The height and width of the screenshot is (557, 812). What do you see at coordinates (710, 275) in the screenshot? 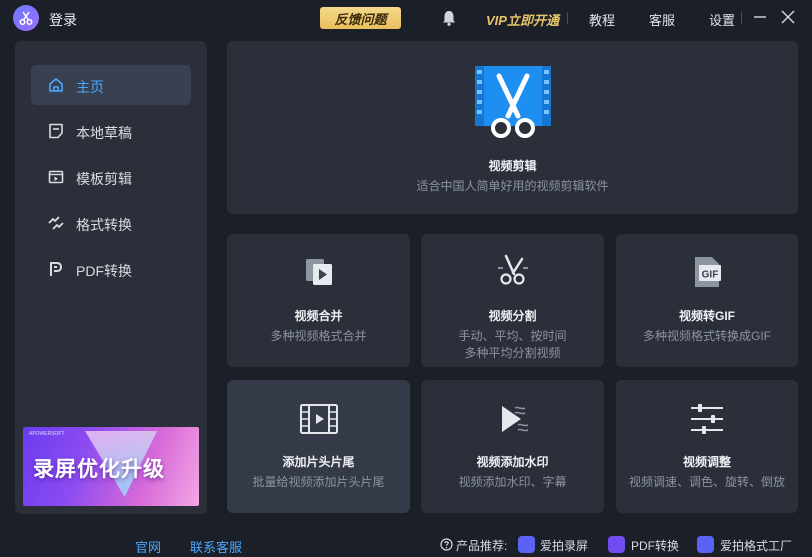
I see `gif-badge: GIF` at bounding box center [710, 275].